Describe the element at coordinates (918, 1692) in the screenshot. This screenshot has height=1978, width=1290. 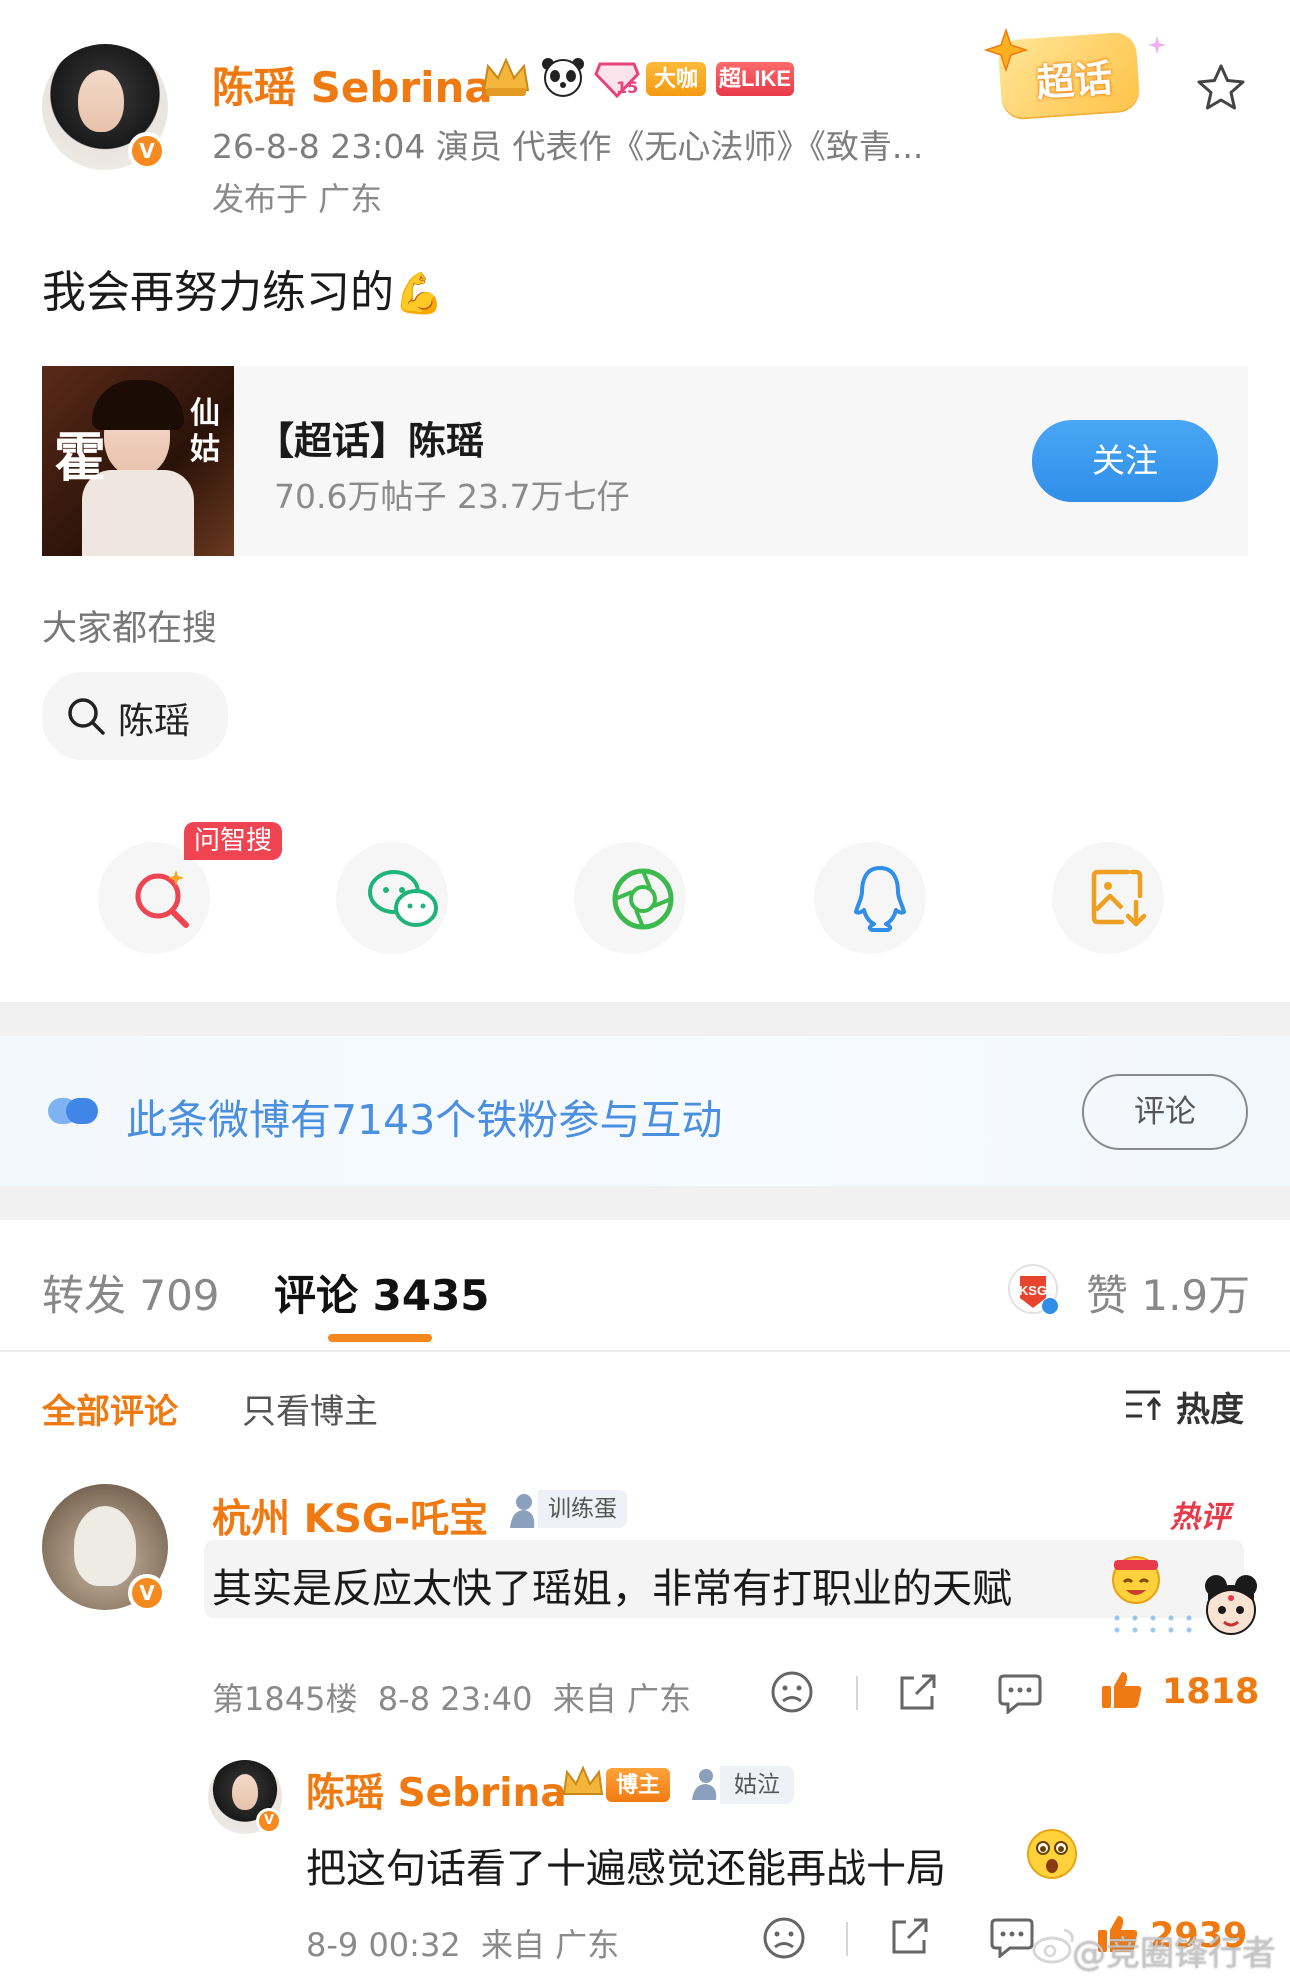
I see `share-icon` at that location.